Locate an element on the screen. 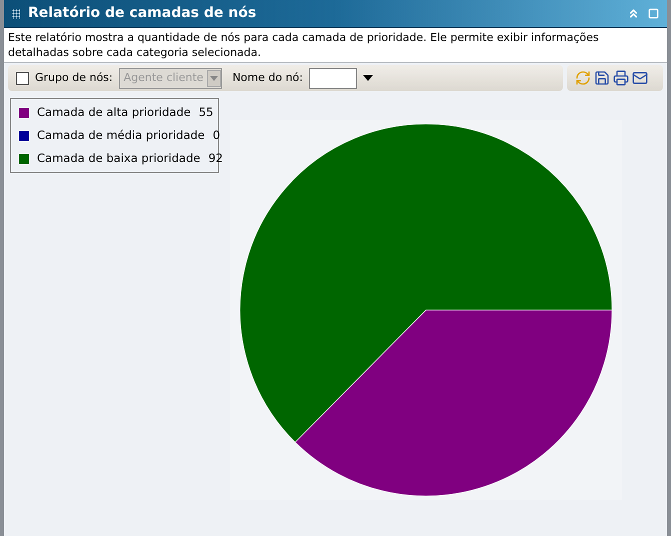 The width and height of the screenshot is (671, 536). save-icon is located at coordinates (602, 78).